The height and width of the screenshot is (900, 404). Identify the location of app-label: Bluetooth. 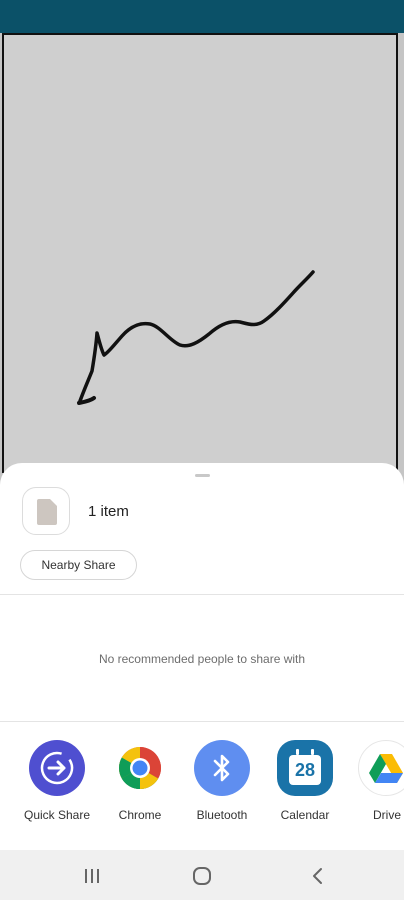
(222, 815).